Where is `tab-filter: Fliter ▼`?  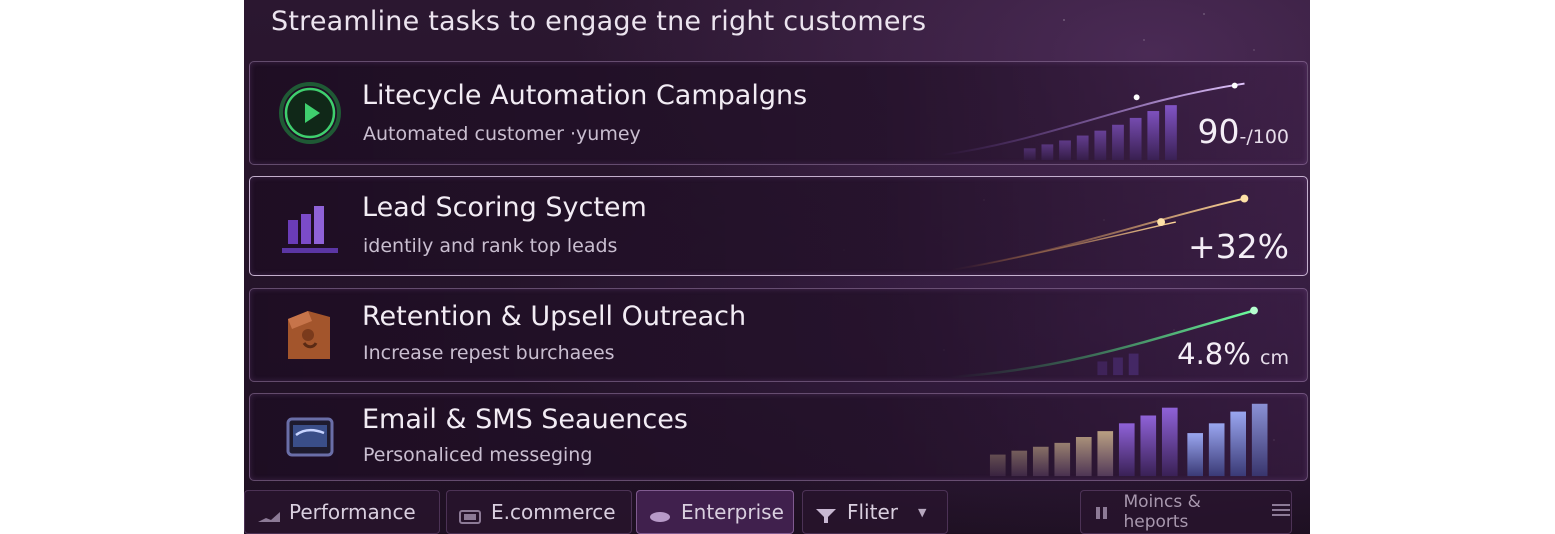 tab-filter: Fliter ▼ is located at coordinates (875, 512).